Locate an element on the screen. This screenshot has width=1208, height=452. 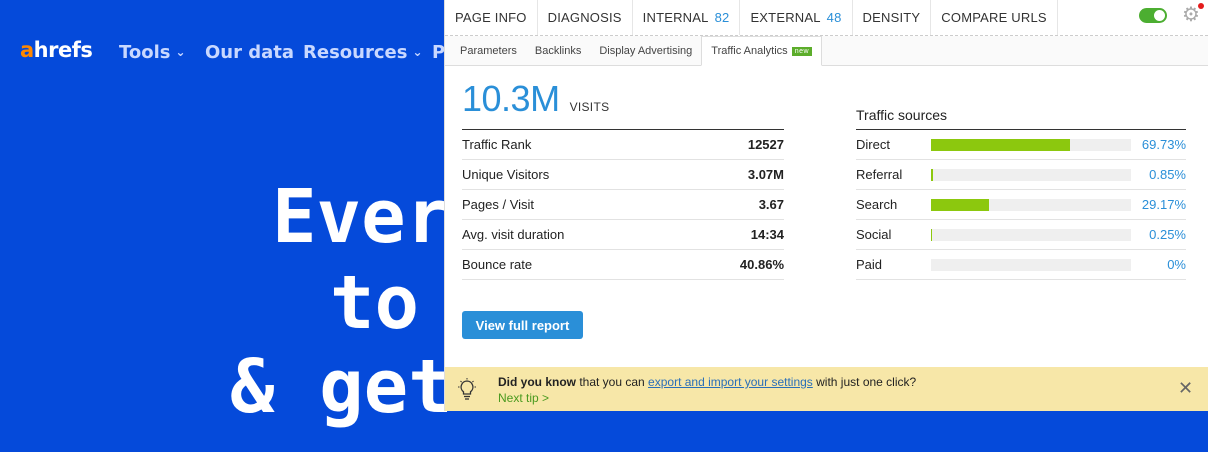
stat-row-avg-visit-duration: Avg. visit duration 14:34 is located at coordinates (623, 235).